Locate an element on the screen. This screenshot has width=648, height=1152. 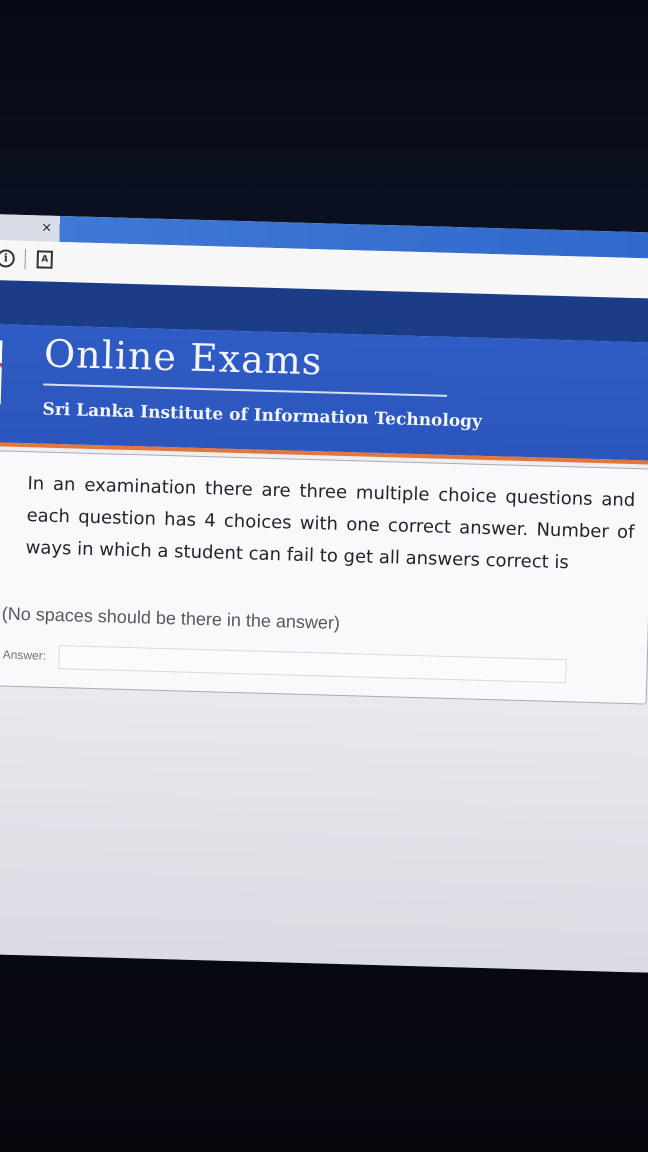
answer-label: Answer: is located at coordinates (24, 655).